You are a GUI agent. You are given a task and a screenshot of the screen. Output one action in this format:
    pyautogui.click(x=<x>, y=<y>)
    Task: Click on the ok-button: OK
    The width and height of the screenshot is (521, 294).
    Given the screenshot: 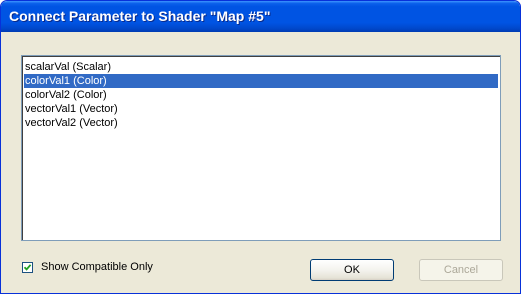 What is the action you would take?
    pyautogui.click(x=352, y=270)
    